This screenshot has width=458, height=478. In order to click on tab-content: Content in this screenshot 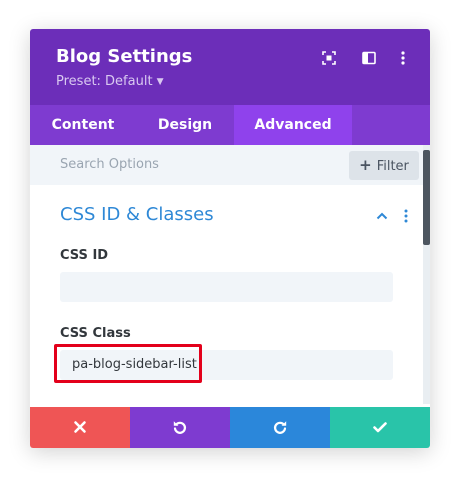, I will do `click(83, 125)`.